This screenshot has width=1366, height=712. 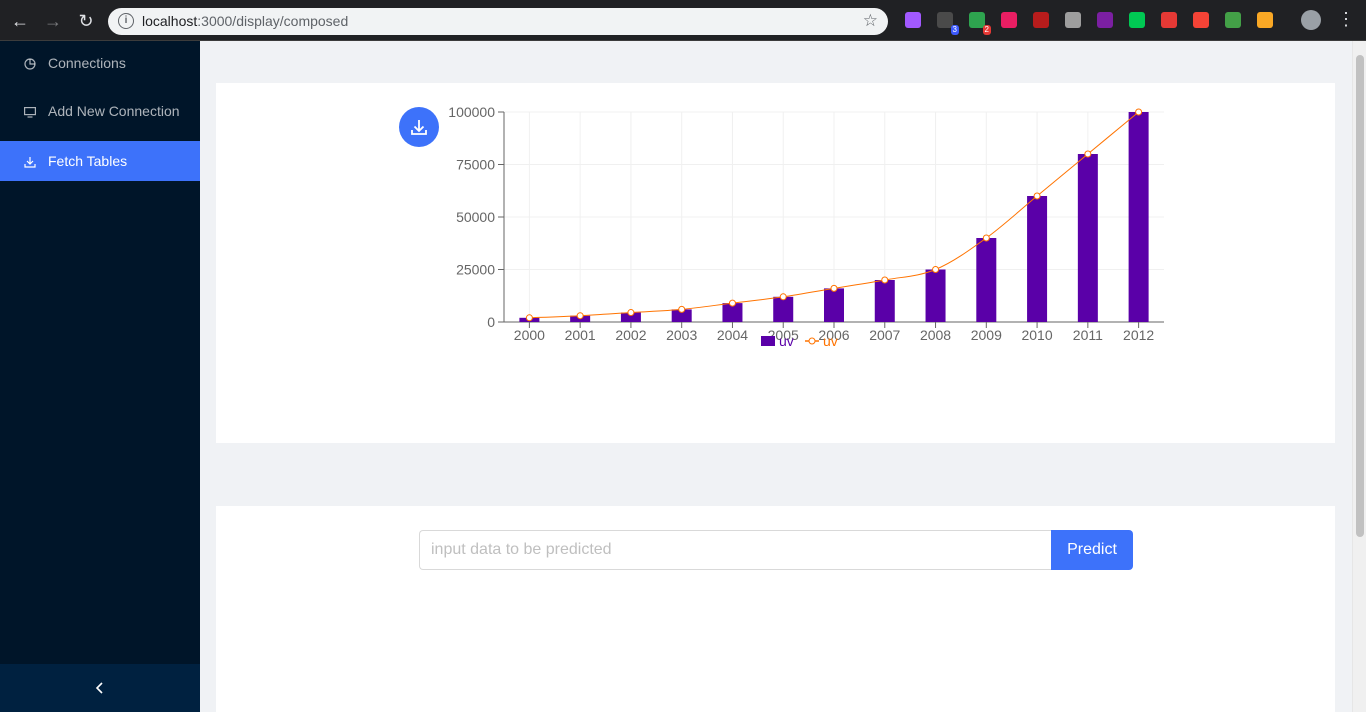 What do you see at coordinates (1233, 20) in the screenshot?
I see `cors-ext-icon` at bounding box center [1233, 20].